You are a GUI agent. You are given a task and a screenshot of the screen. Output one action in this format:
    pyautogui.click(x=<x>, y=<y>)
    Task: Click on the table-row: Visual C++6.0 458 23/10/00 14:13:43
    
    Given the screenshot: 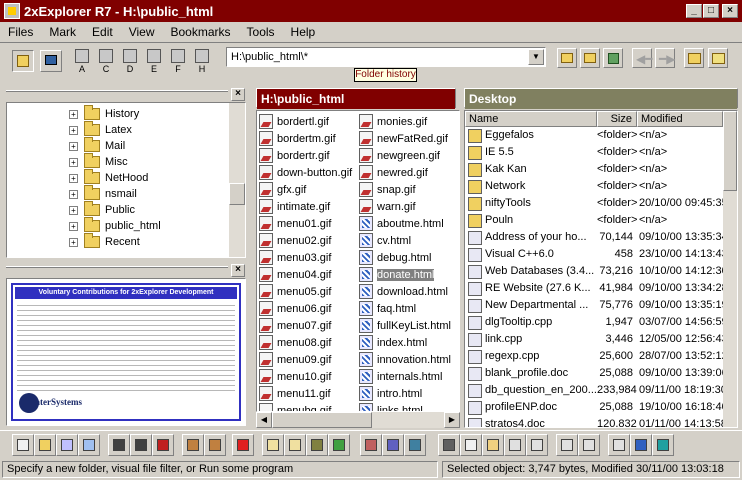 What is the action you would take?
    pyautogui.click(x=596, y=254)
    